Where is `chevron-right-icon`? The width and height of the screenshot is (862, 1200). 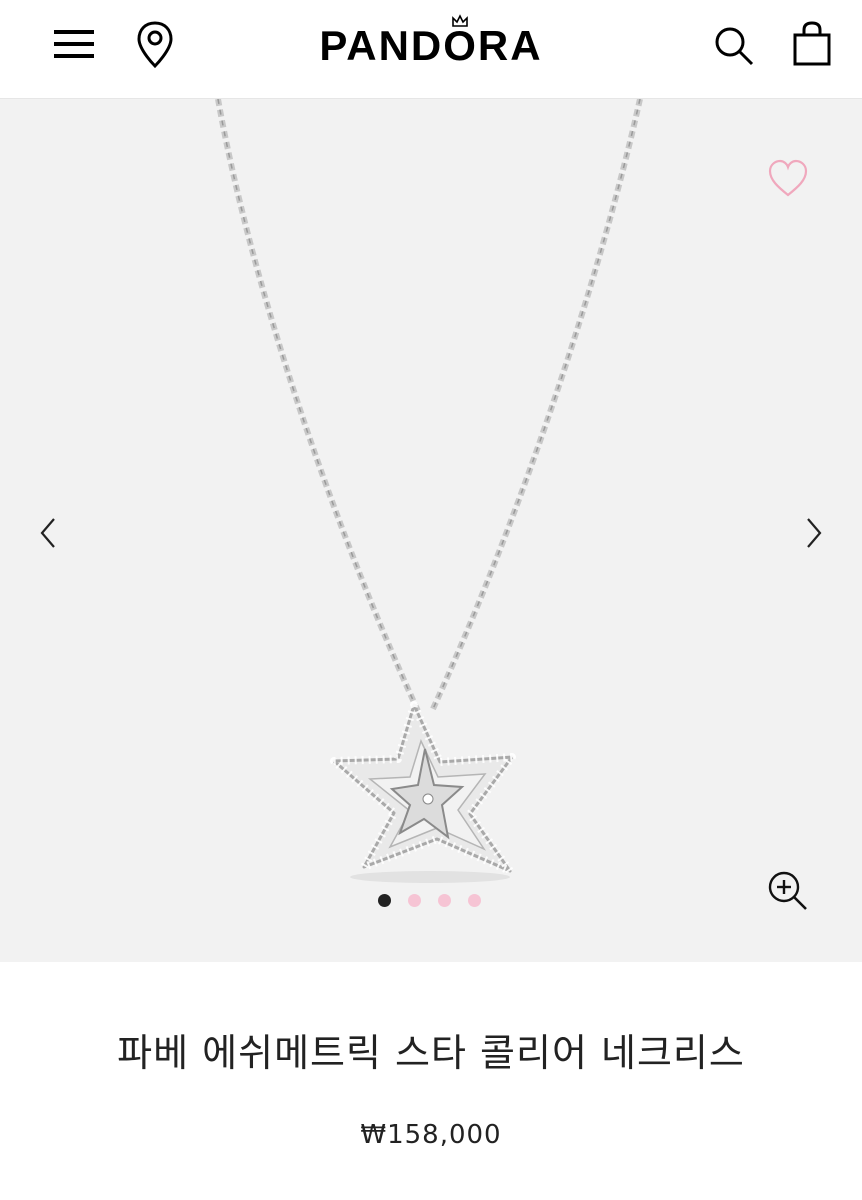 chevron-right-icon is located at coordinates (814, 533).